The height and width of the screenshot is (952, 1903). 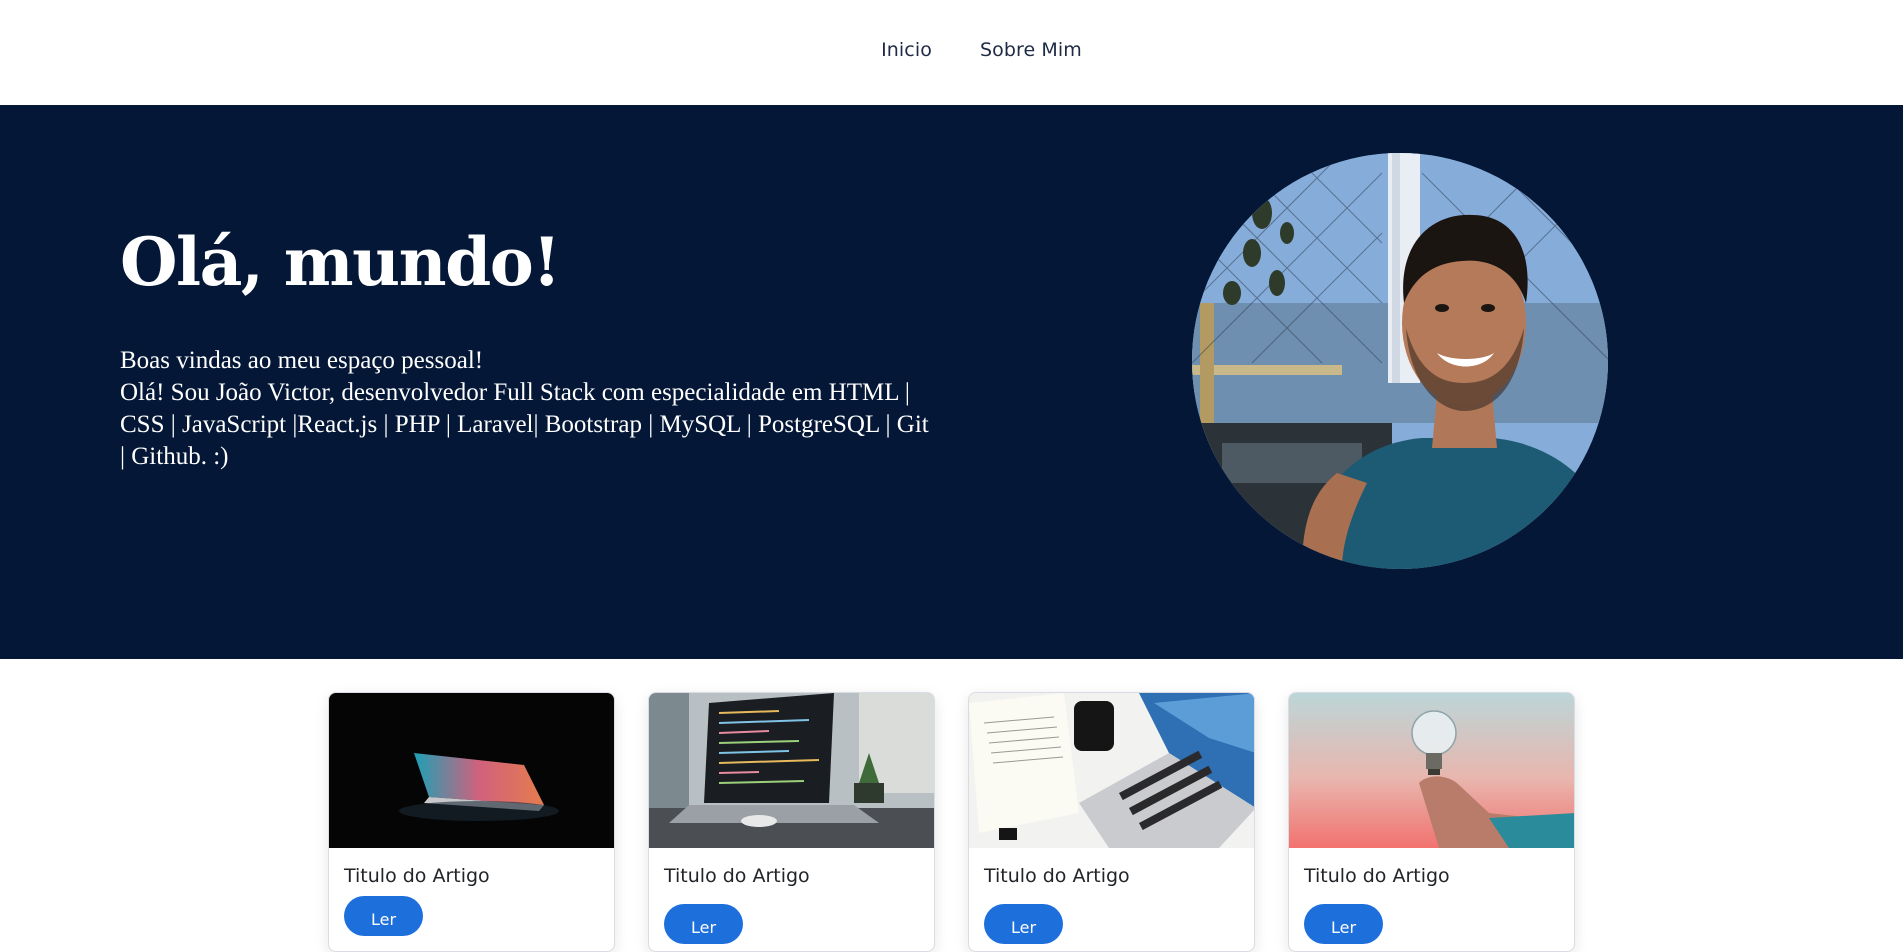 I want to click on navbar: Inicio Sobre Mim, so click(x=951, y=52).